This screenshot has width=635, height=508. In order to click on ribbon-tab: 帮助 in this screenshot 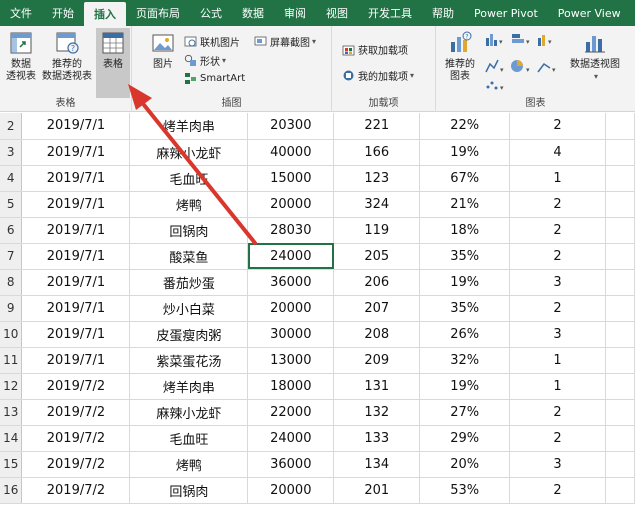, I will do `click(443, 13)`.